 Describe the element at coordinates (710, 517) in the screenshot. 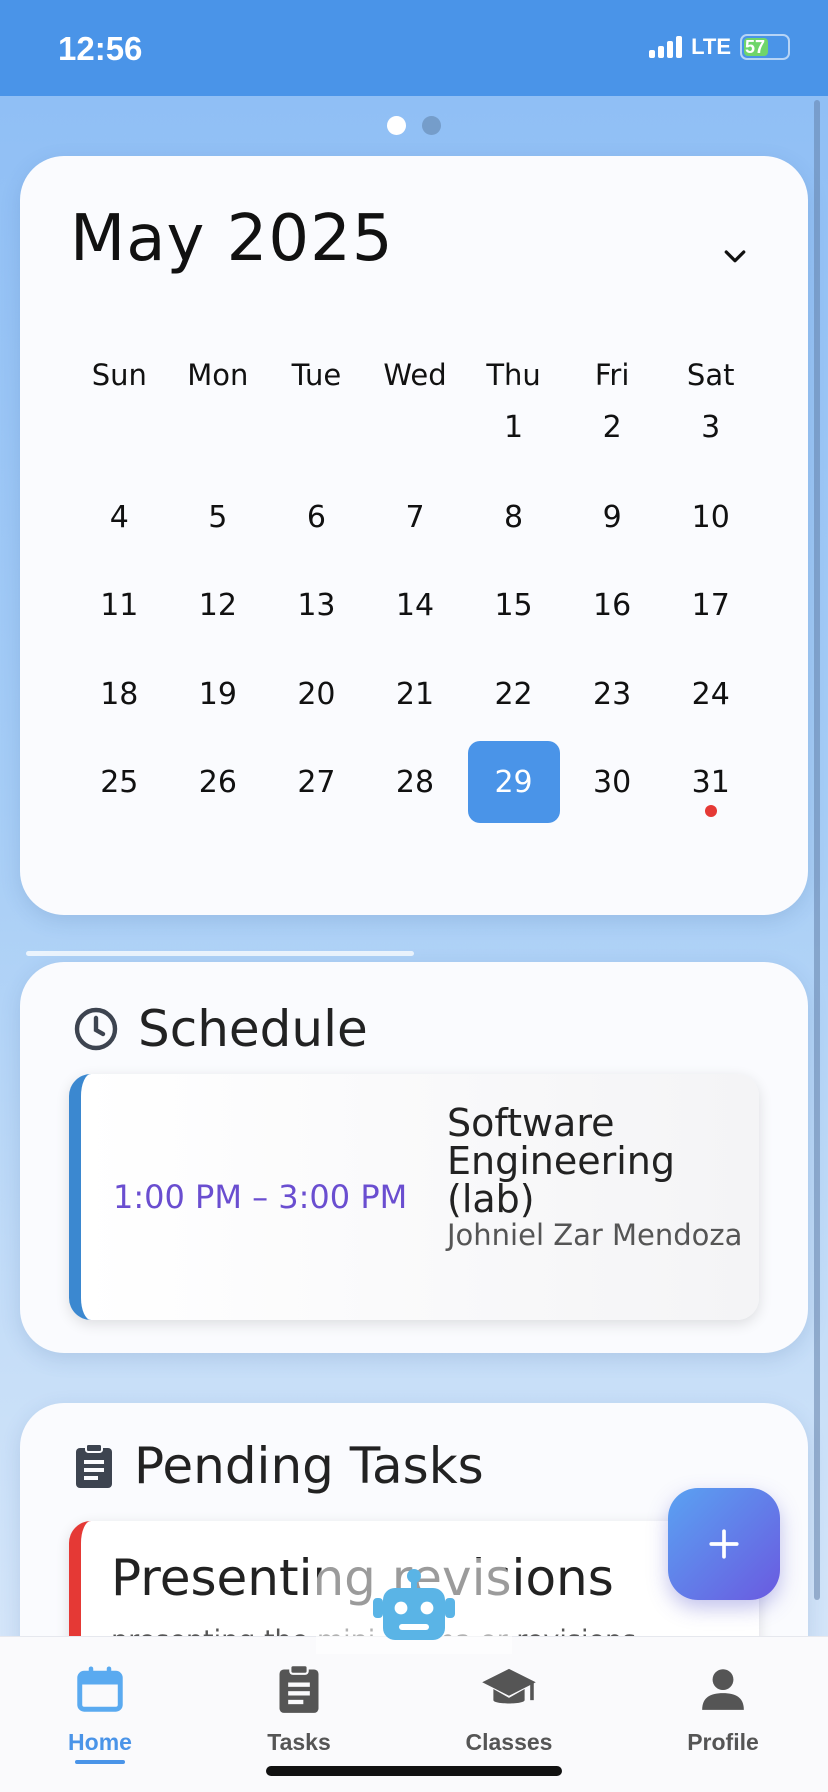

I see `calendar-day: 10` at that location.